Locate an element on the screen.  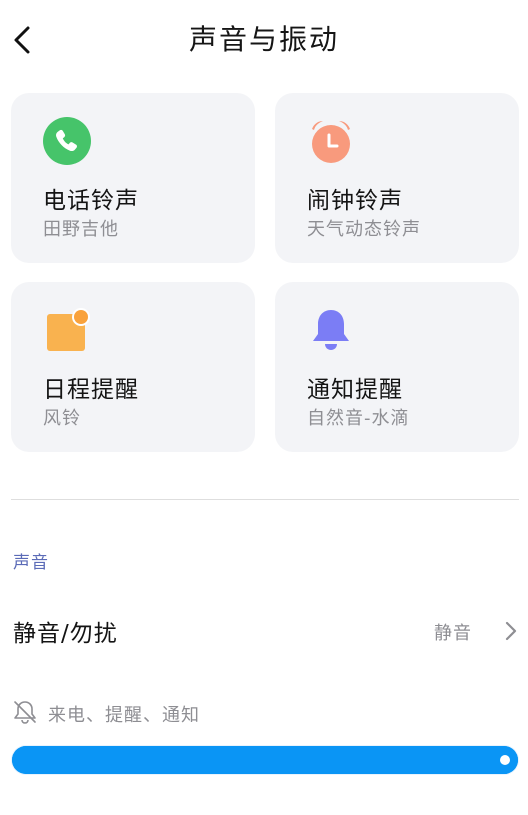
calendar-note-icon is located at coordinates (68, 329).